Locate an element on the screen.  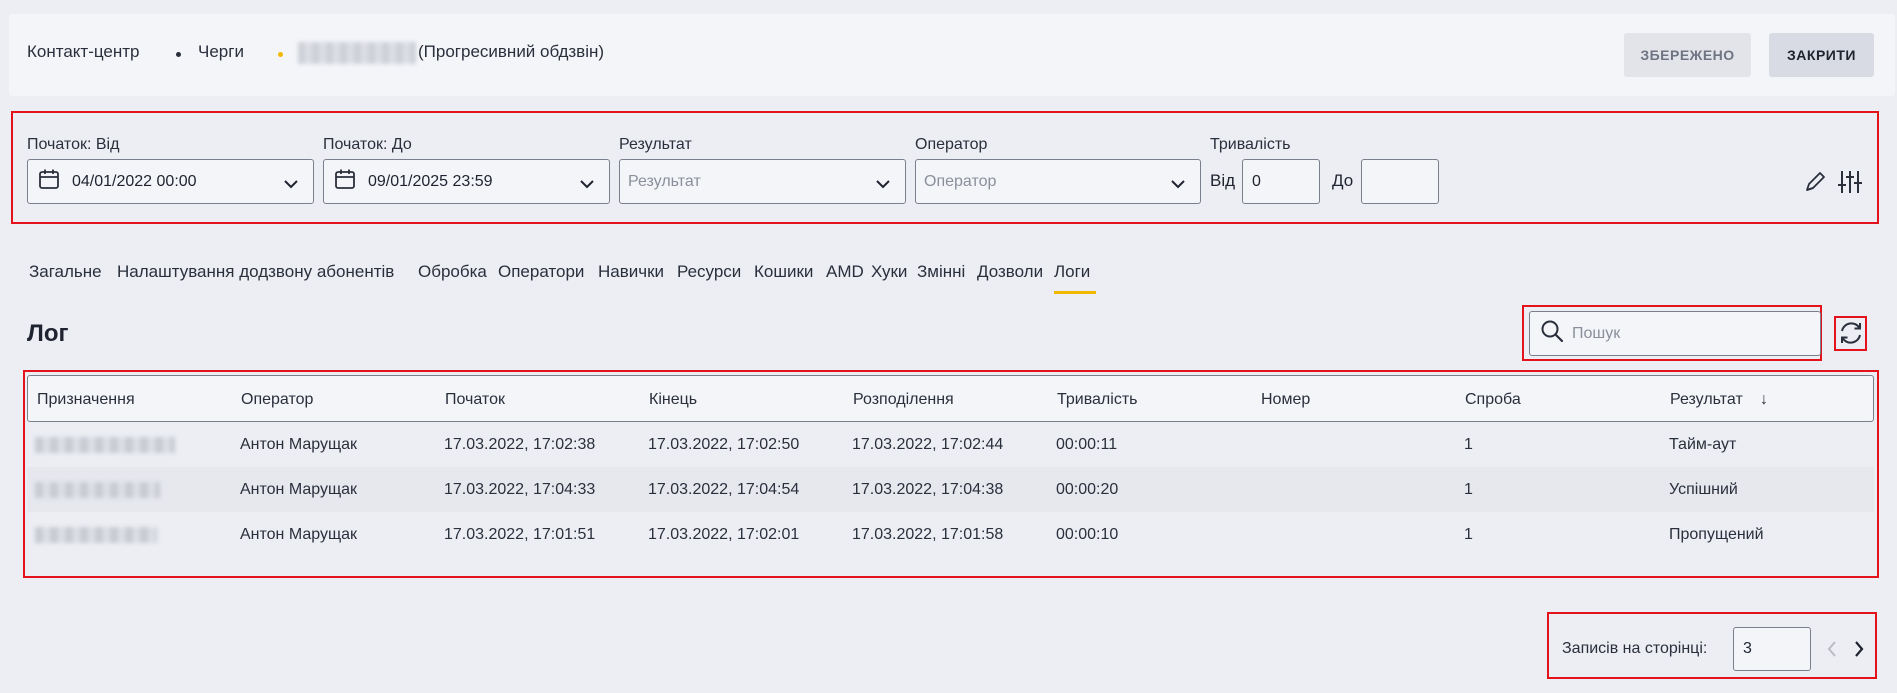
column-number: Номер is located at coordinates (1285, 400).